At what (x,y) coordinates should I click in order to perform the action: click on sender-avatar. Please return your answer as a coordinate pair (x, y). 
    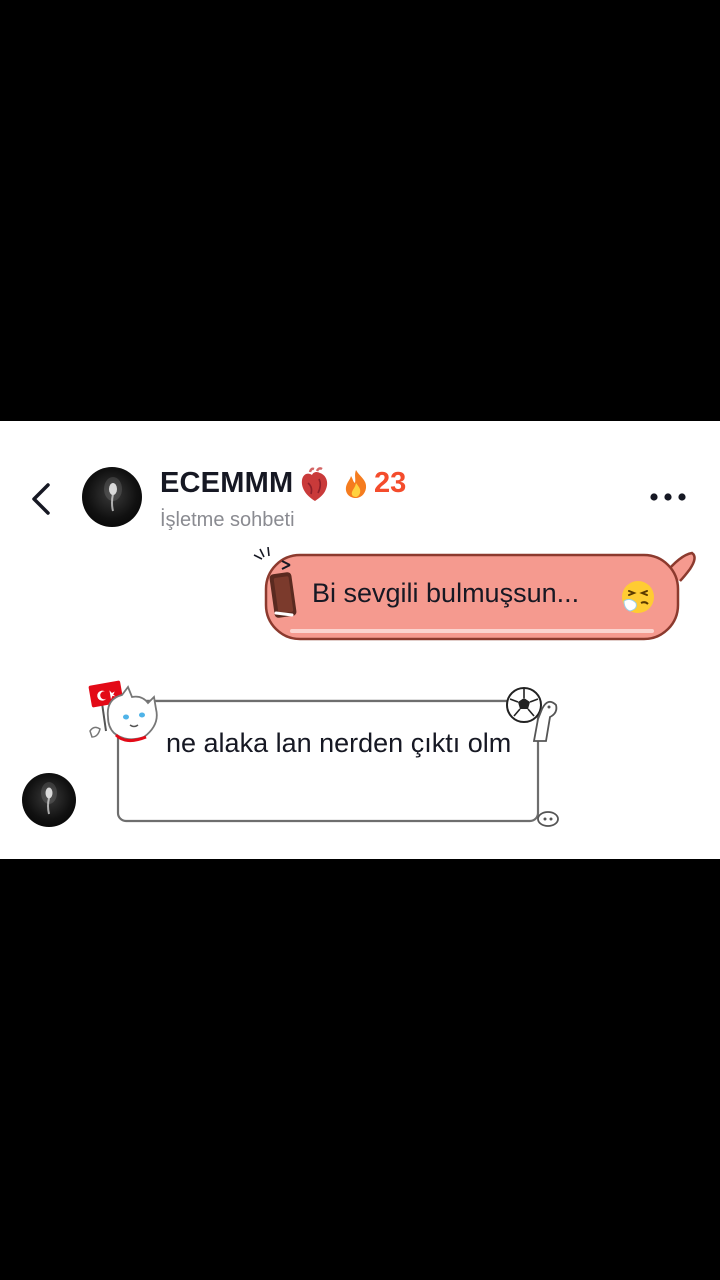
    Looking at the image, I should click on (49, 800).